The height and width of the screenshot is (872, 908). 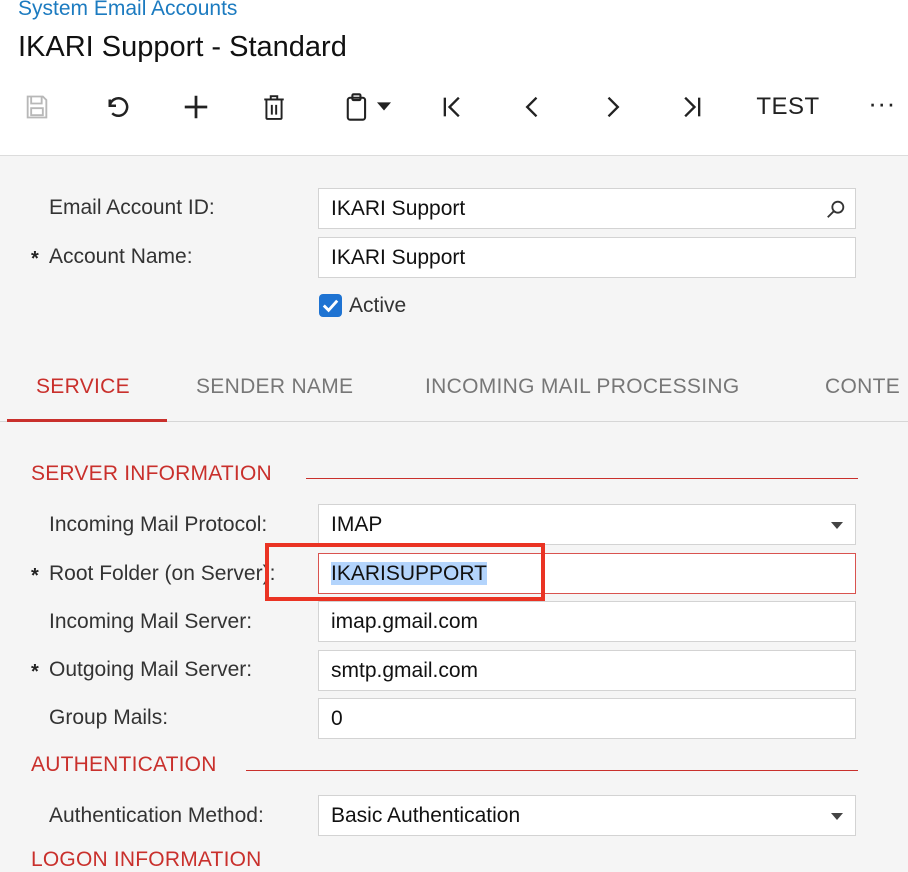 I want to click on checkmark-icon, so click(x=330, y=306).